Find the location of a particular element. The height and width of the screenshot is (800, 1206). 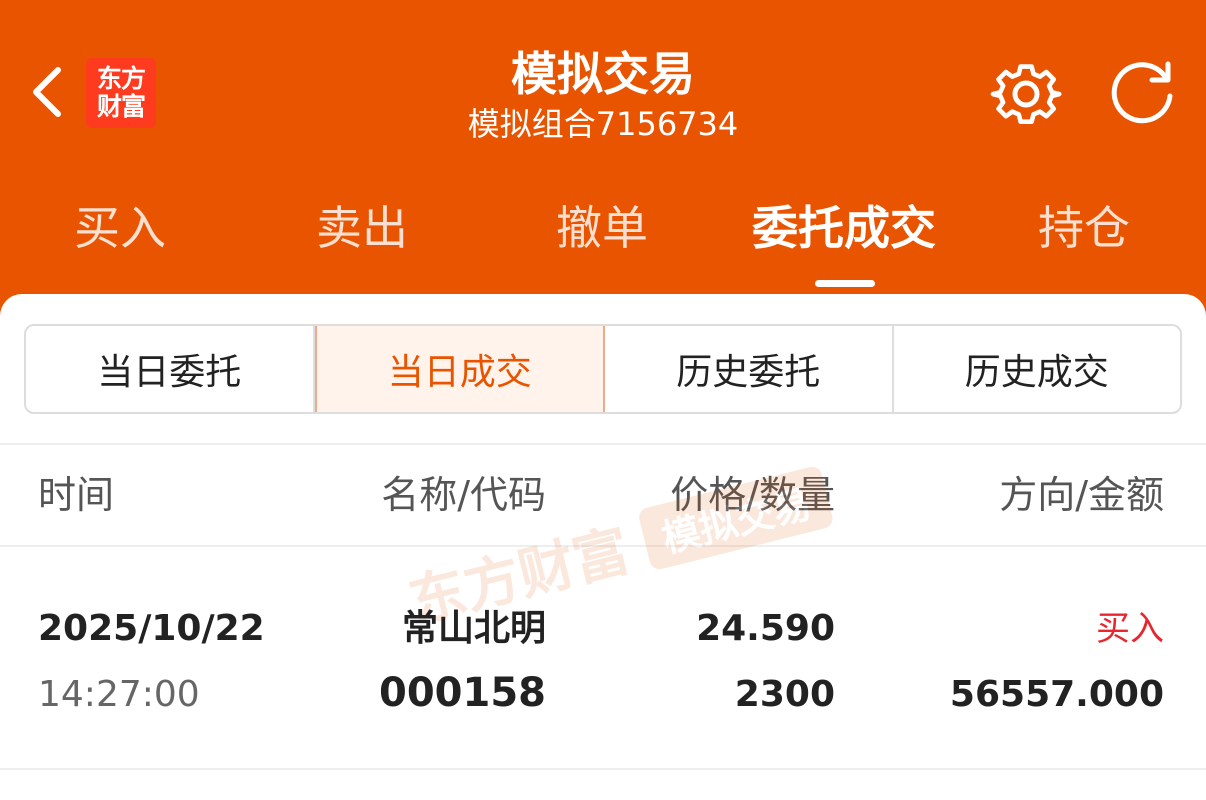

gear-icon is located at coordinates (1026, 94).